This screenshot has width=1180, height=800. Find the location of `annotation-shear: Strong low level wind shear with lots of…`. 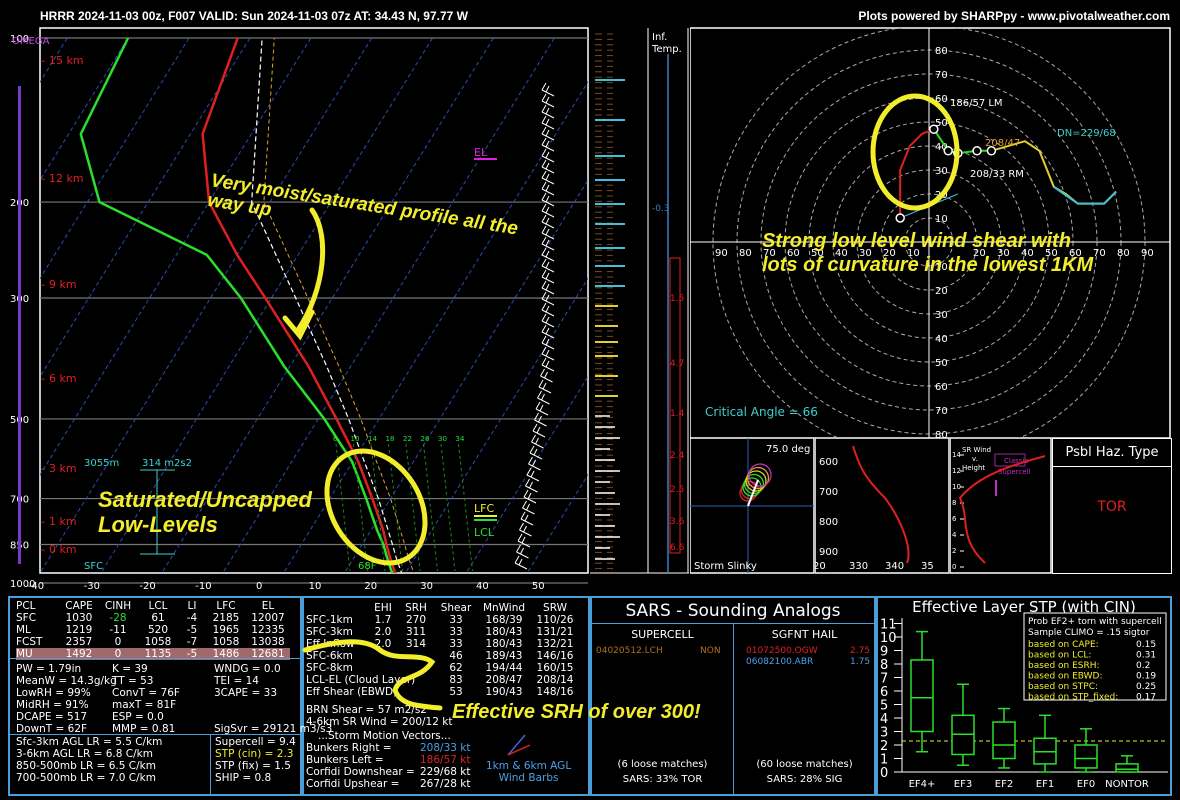

annotation-shear: Strong low level wind shear with lots of… is located at coordinates (928, 253).